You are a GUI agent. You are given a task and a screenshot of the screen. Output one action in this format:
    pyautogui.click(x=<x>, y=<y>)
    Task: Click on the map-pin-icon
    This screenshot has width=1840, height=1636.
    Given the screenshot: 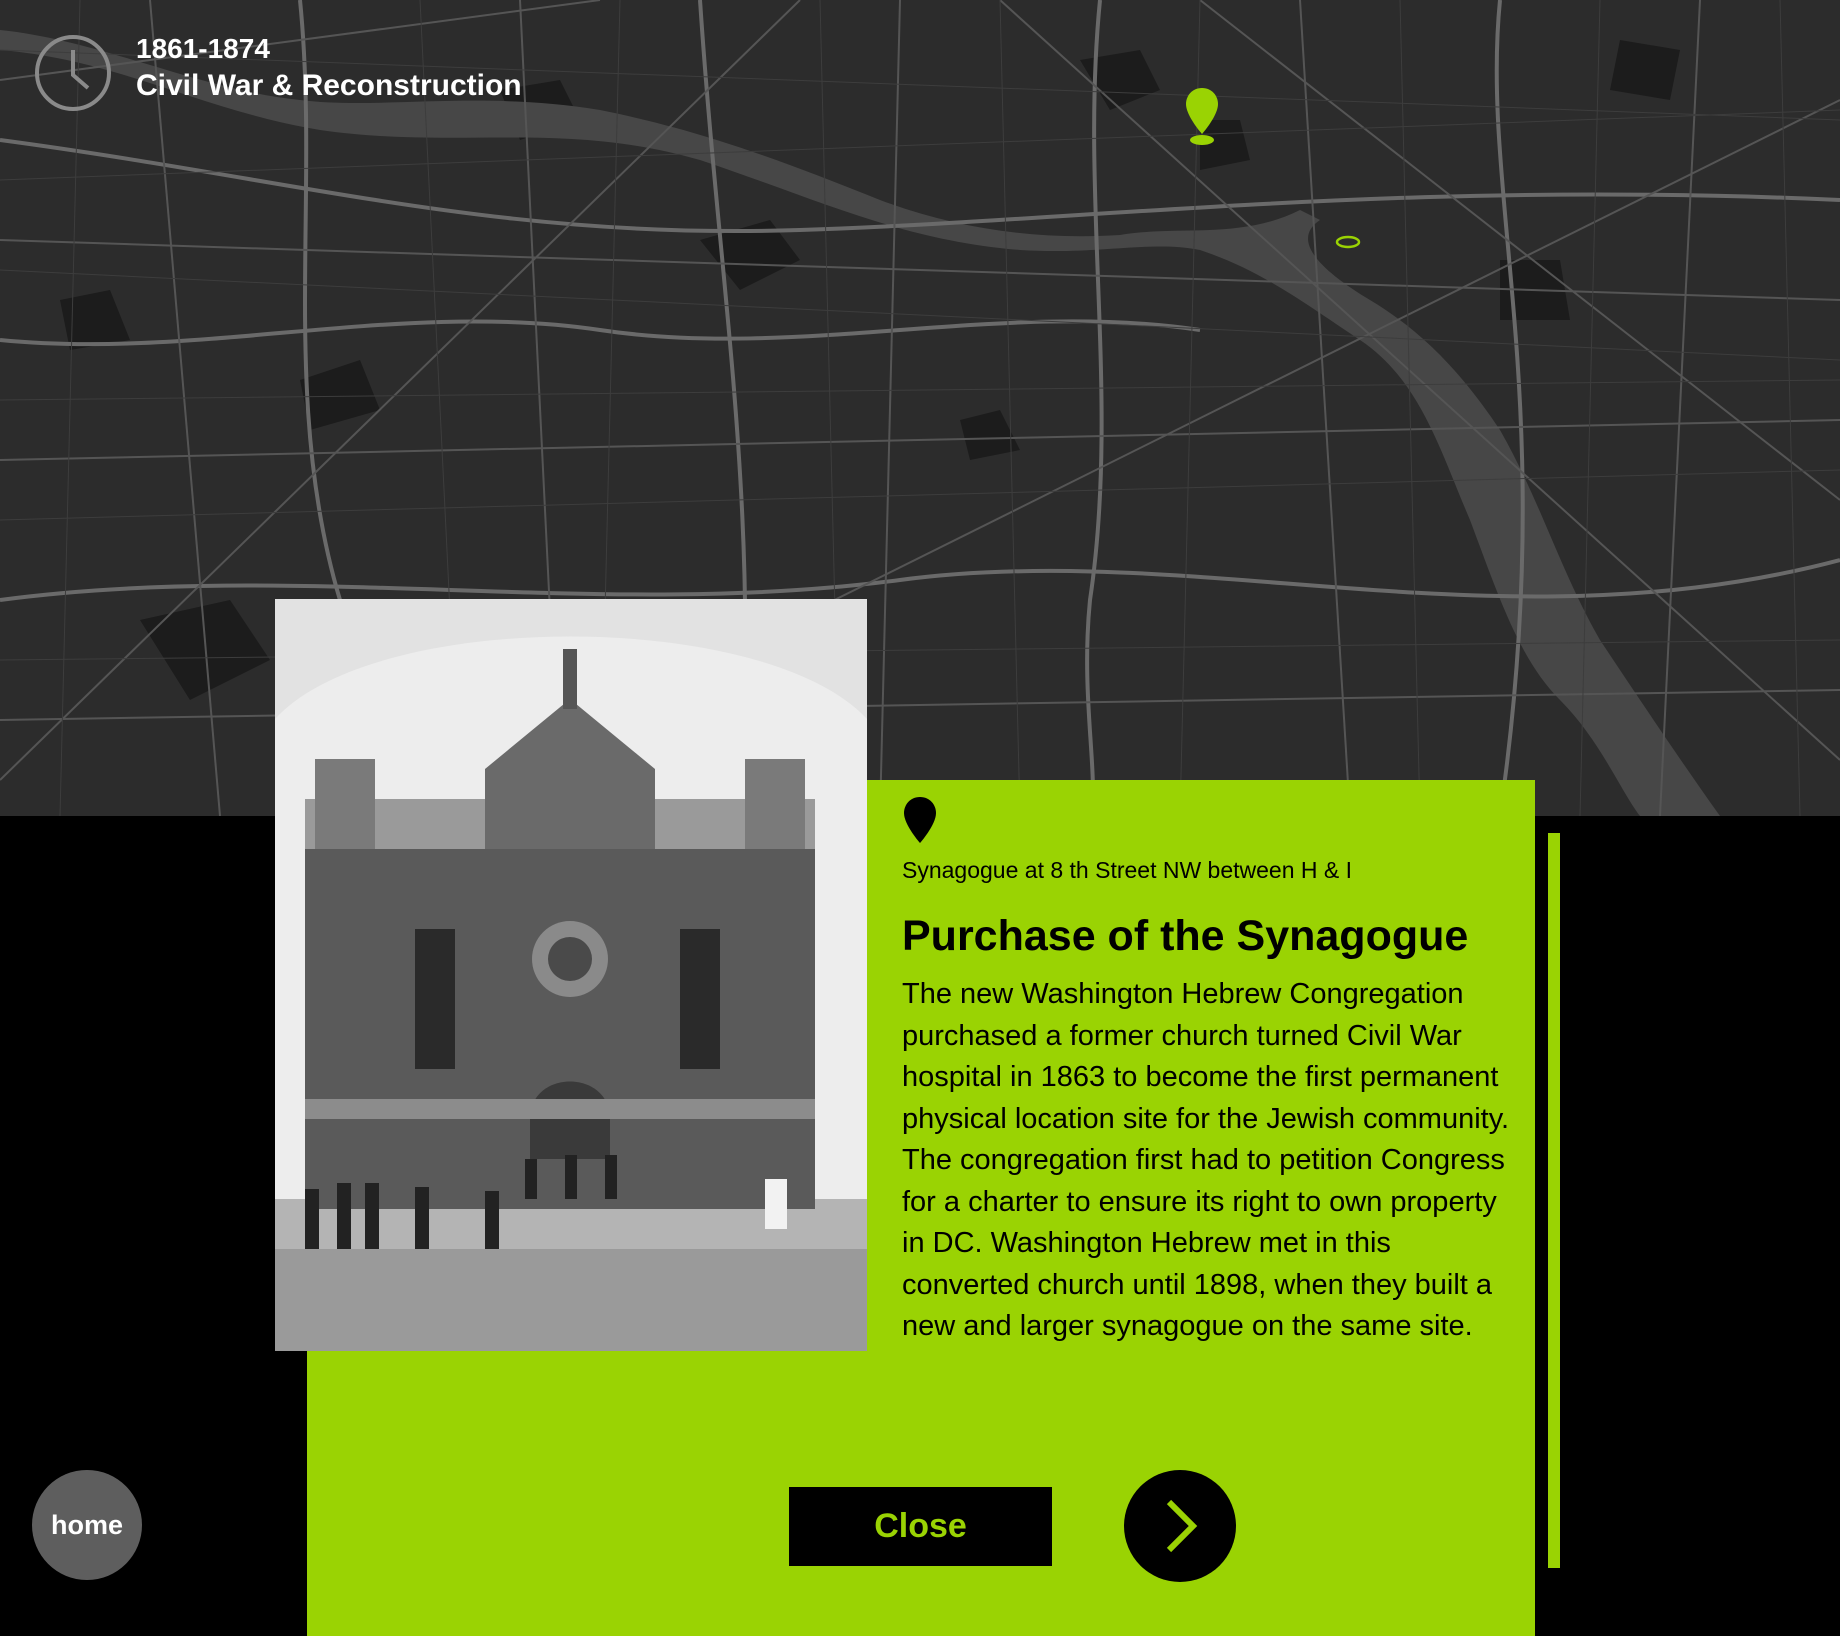 What is the action you would take?
    pyautogui.click(x=1202, y=116)
    